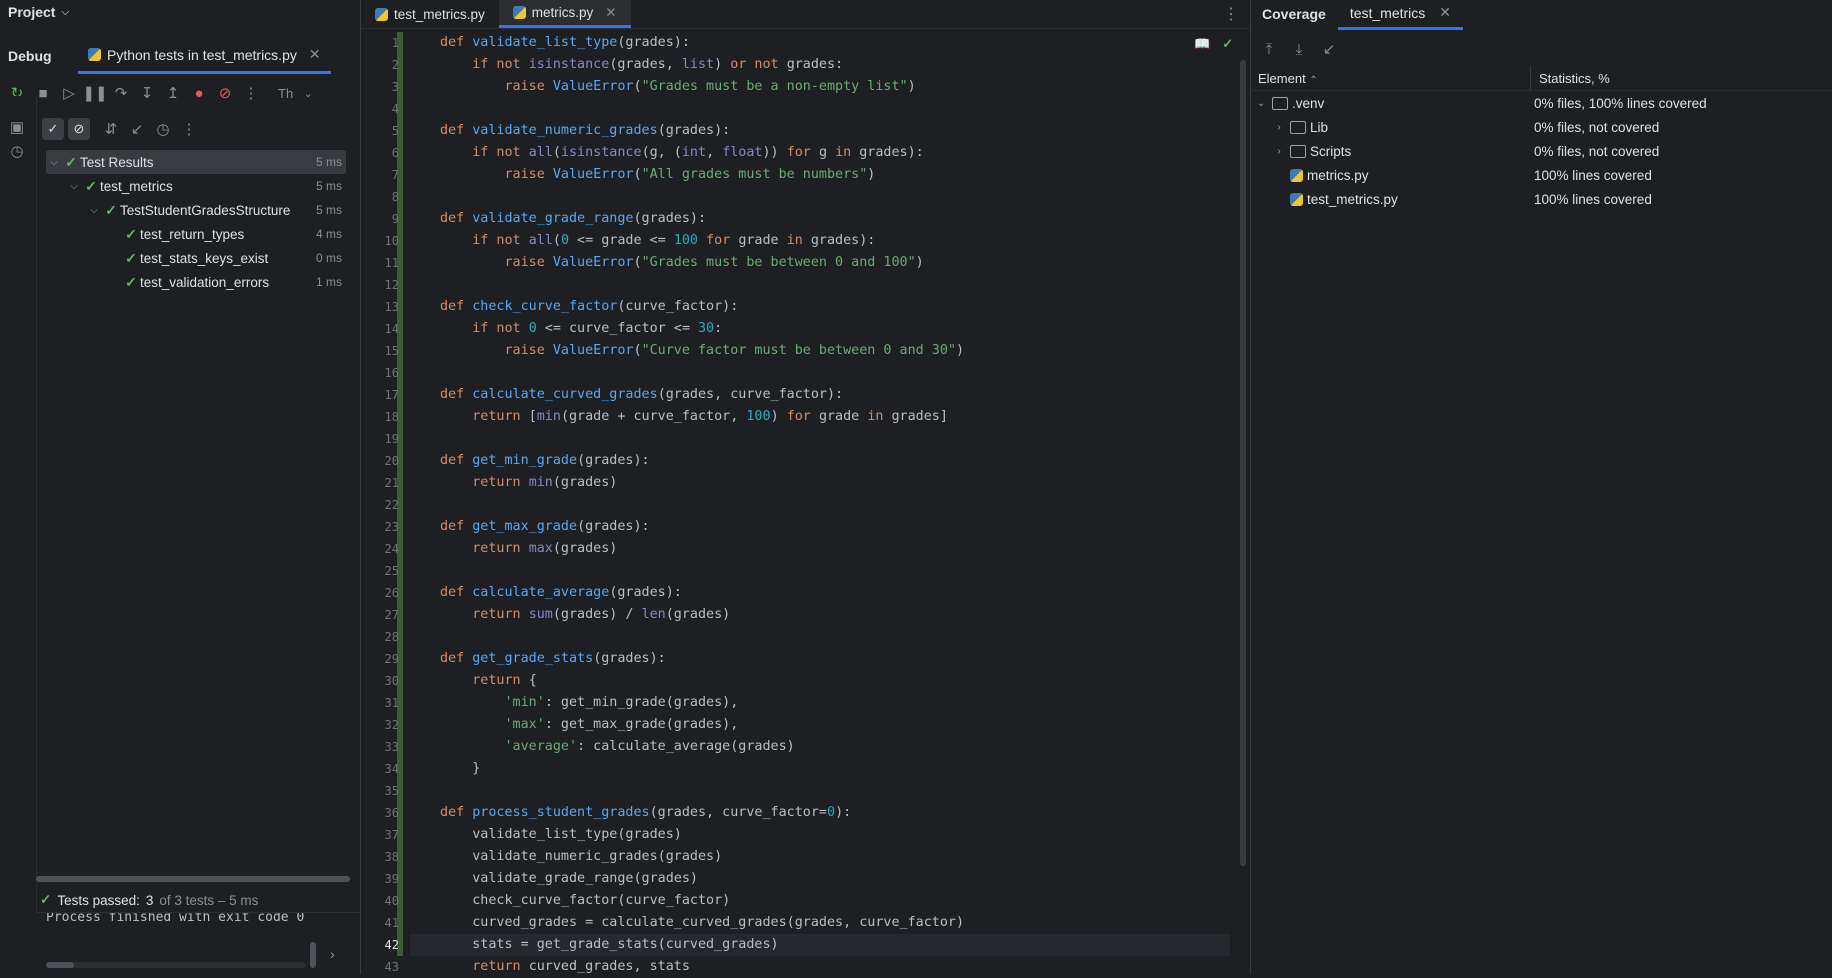 The image size is (1832, 978). Describe the element at coordinates (564, 14) in the screenshot. I see `tab-metrics: metrics.py ✕` at that location.